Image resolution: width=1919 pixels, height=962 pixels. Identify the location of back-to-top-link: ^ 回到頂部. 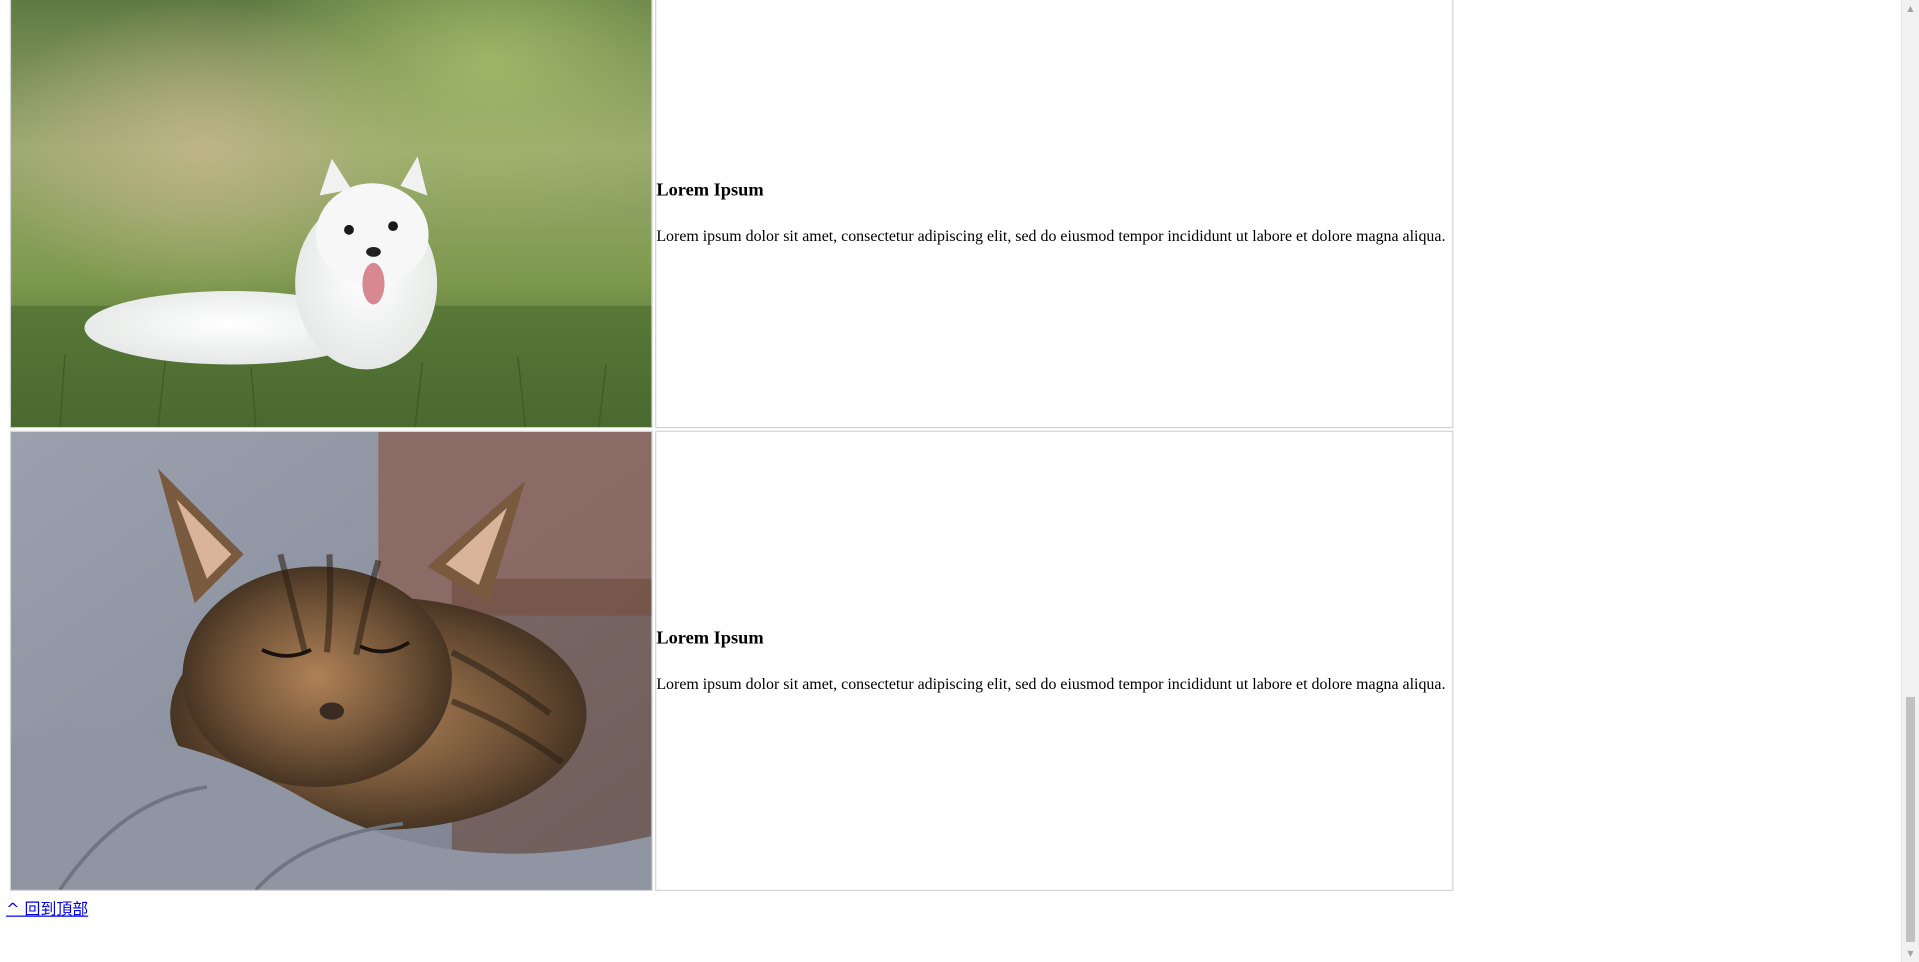
(47, 907).